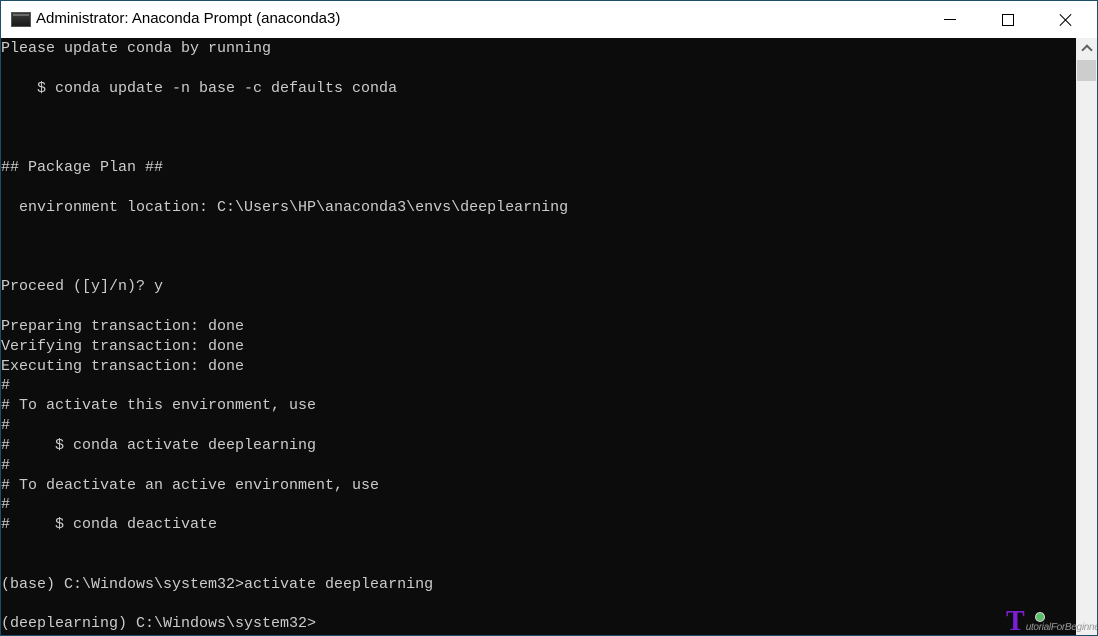 This screenshot has width=1098, height=636. Describe the element at coordinates (159, 406) in the screenshot. I see `console-line: # To activate this environment, use` at that location.